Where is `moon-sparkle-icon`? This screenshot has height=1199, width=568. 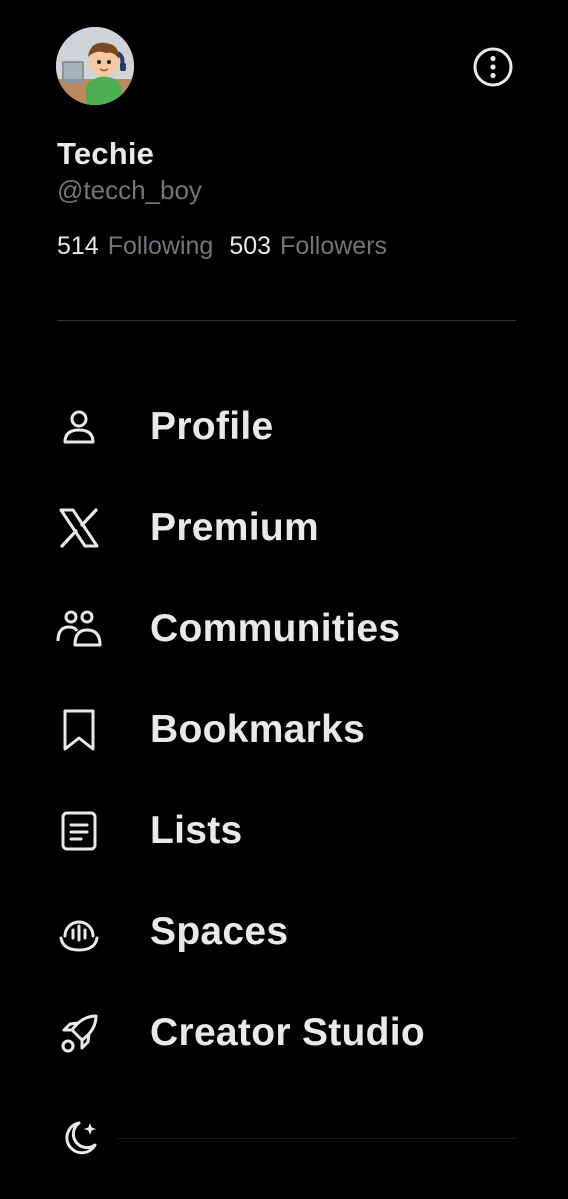 moon-sparkle-icon is located at coordinates (81, 1138).